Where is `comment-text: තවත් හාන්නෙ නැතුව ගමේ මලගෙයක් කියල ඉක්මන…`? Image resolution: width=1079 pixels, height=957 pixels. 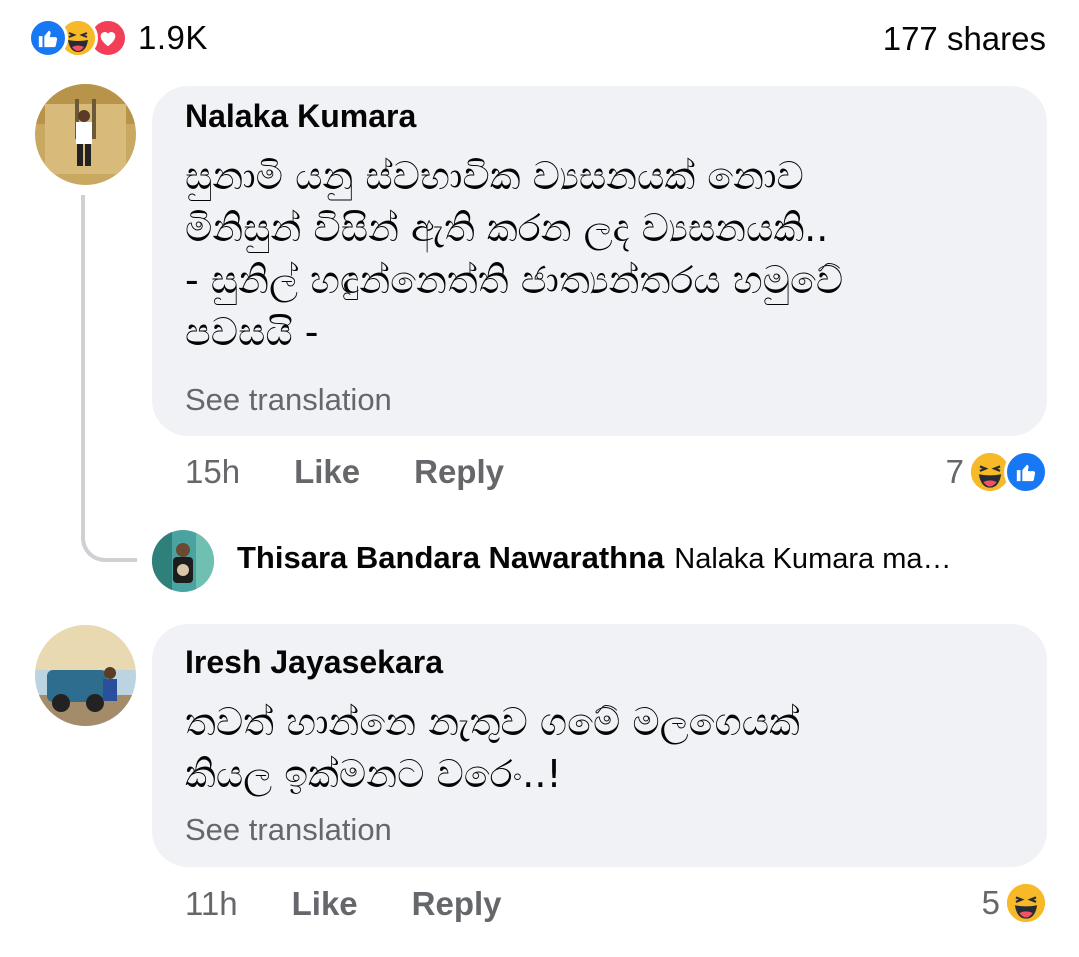 comment-text: තවත් හාන්නෙ නැතුව ගමේ මලගෙයක් කියල ඉක්මන… is located at coordinates (595, 748).